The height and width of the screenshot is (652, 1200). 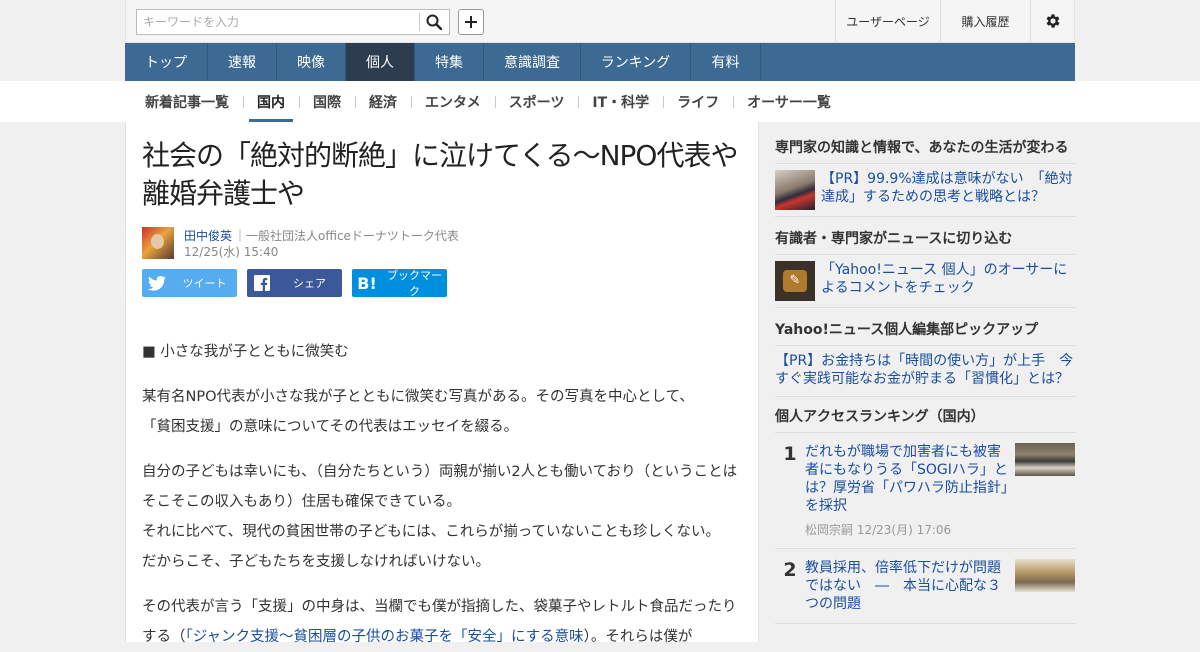 I want to click on settings-button, so click(x=1052, y=21).